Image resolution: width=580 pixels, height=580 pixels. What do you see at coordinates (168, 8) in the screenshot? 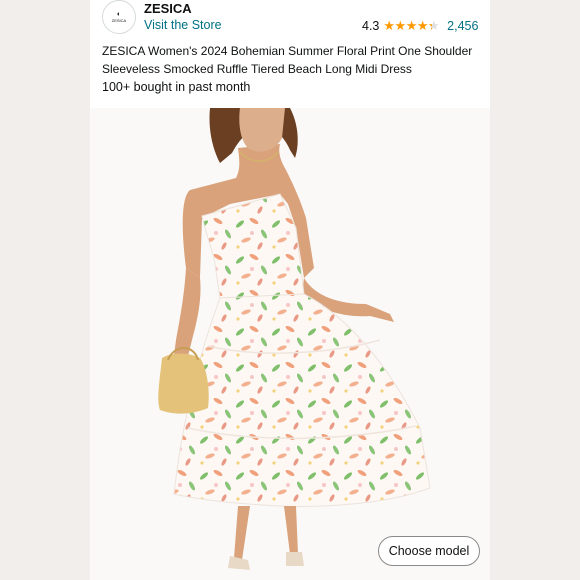
I see `brand-name: ZESICA` at bounding box center [168, 8].